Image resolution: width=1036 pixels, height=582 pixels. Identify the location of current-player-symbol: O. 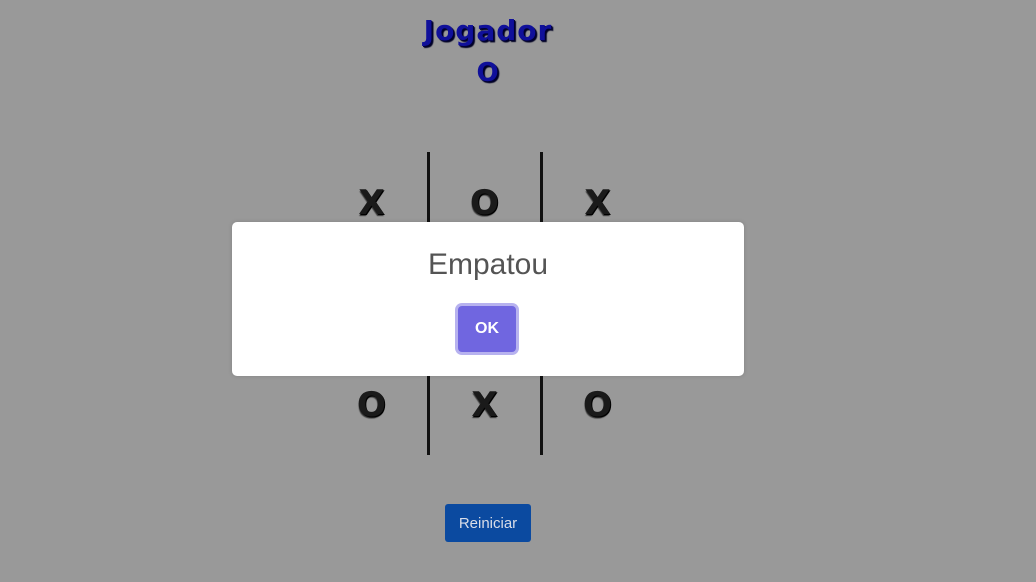
(488, 73).